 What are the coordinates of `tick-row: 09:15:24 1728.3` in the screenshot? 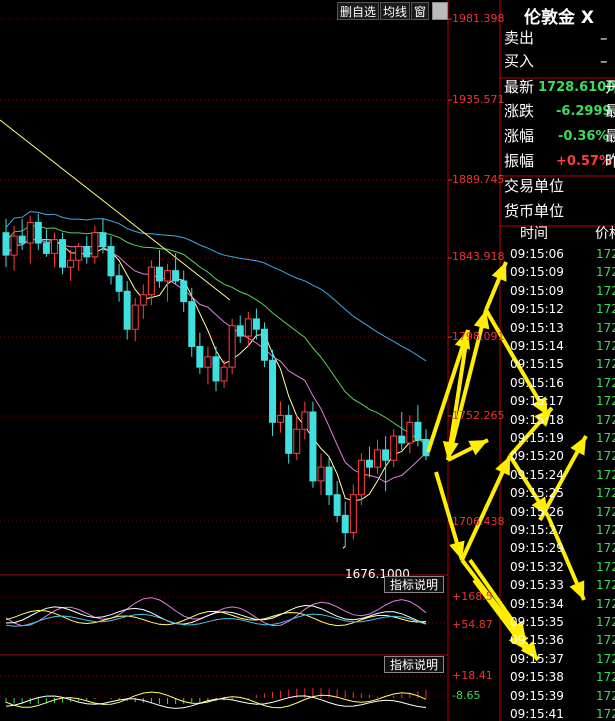 It's located at (562, 475).